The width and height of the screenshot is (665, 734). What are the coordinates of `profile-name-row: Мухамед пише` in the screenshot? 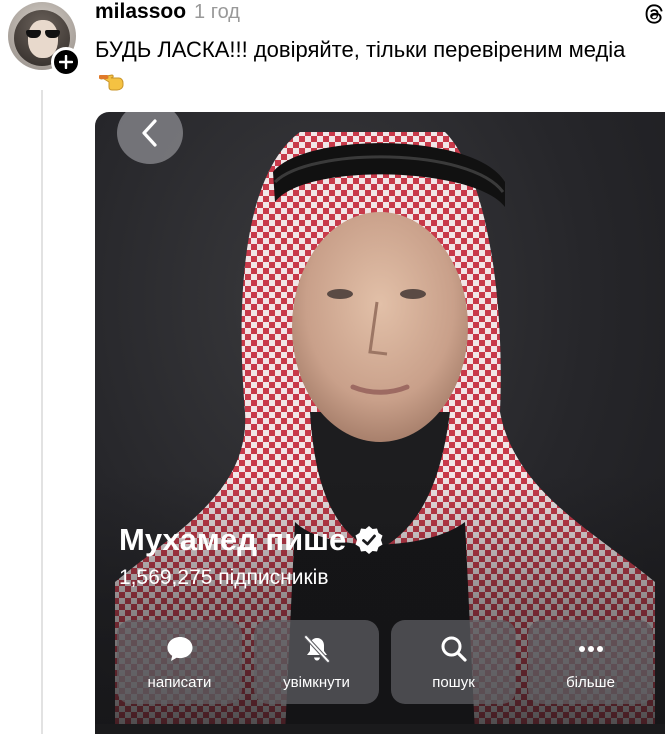 It's located at (251, 540).